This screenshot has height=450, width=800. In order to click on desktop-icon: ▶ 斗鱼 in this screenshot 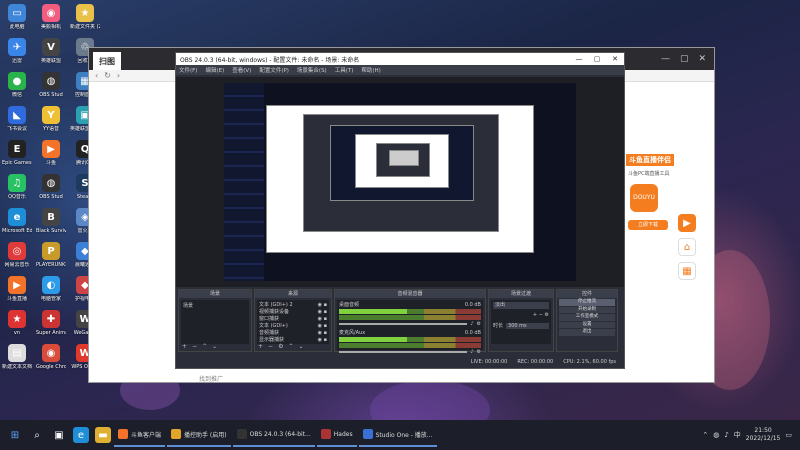, I will do `click(51, 153)`.